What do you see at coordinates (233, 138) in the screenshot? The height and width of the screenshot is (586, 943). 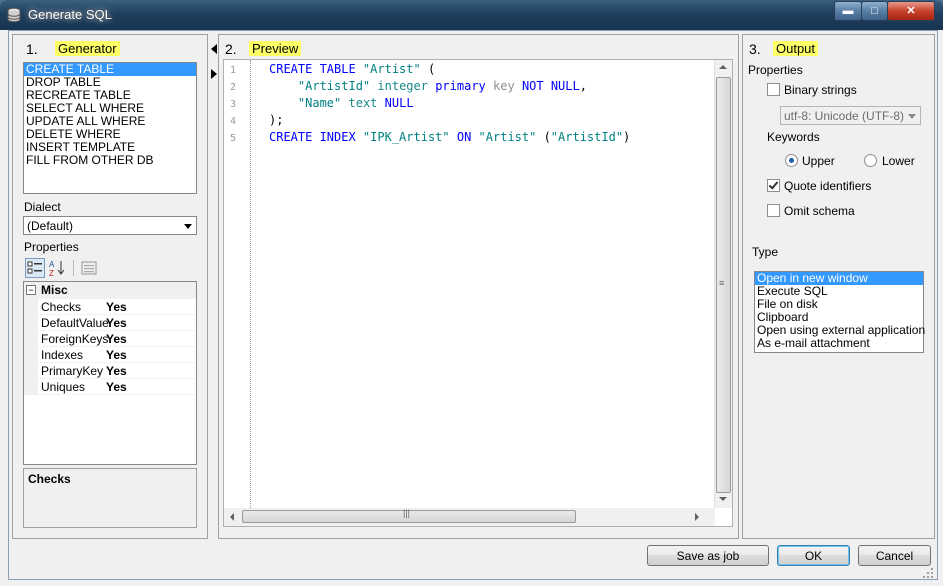 I see `line-number: 5` at bounding box center [233, 138].